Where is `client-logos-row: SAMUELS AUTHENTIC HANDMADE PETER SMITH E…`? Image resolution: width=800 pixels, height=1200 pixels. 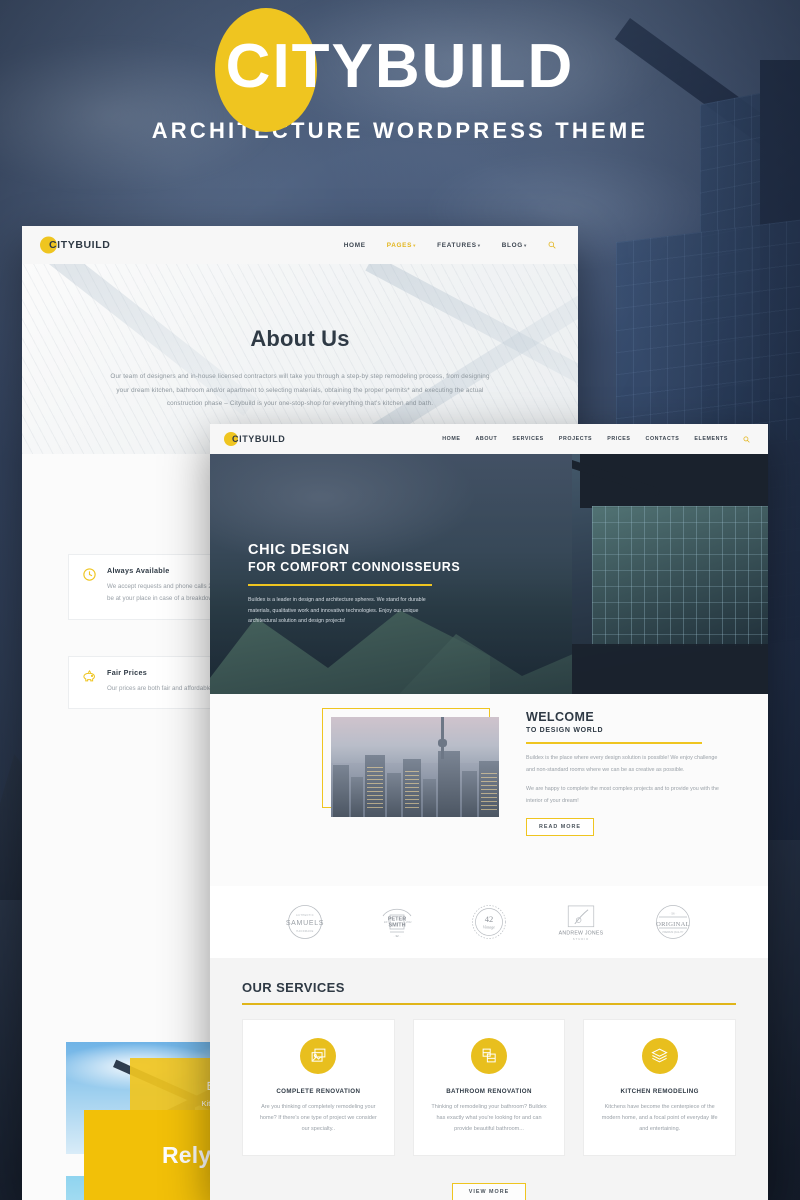
client-logos-row: SAMUELS AUTHENTIC HANDMADE PETER SMITH E… is located at coordinates (489, 922).